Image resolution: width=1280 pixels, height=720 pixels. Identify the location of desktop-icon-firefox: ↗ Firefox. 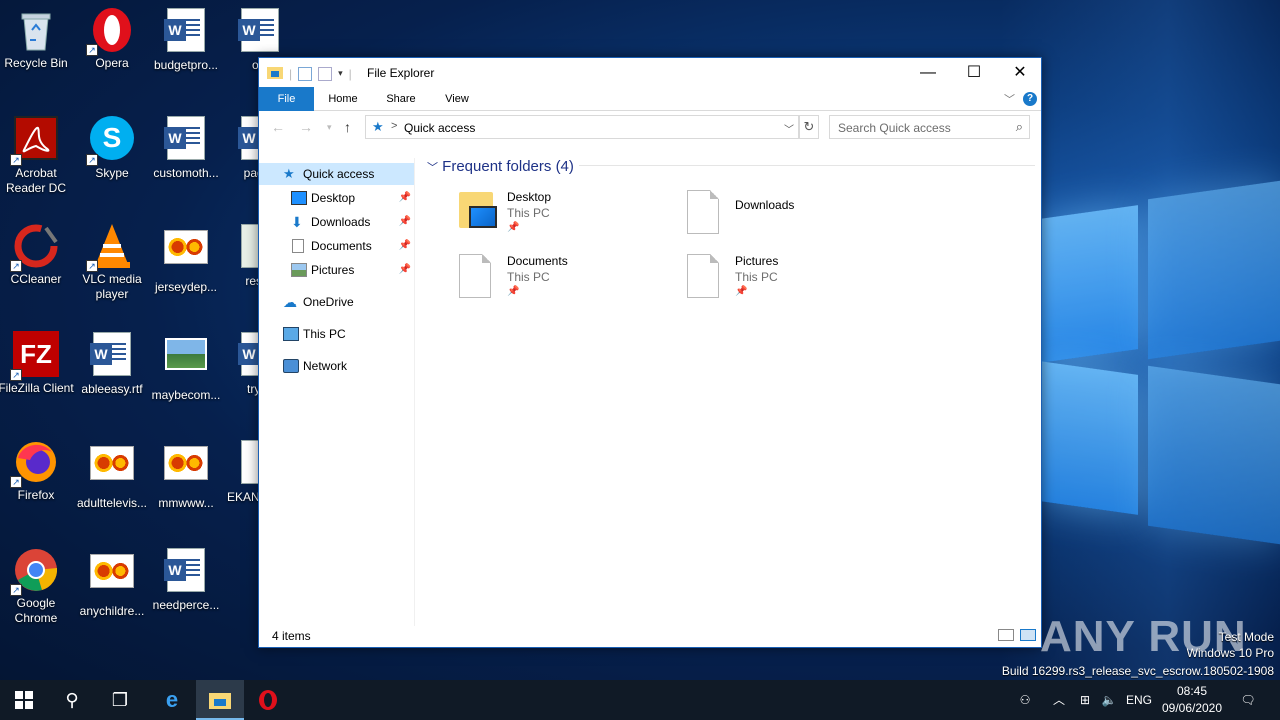
(37, 470).